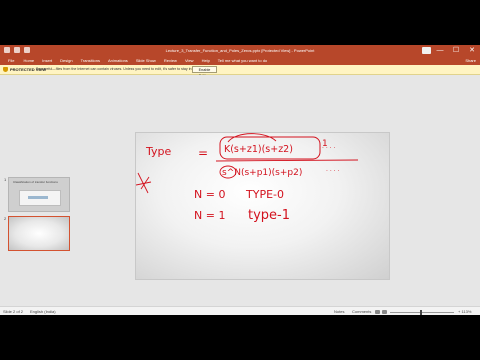 The width and height of the screenshot is (480, 360). I want to click on thumbnail-number: 1, so click(5, 179).